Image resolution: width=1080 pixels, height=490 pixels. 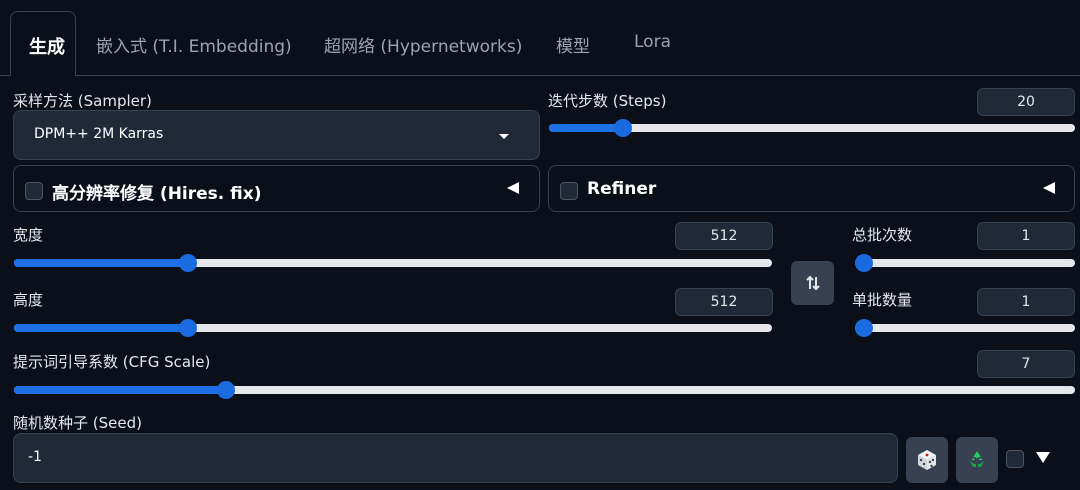 I want to click on cfg-scale-label: 提示词引导系数 (CFG Scale), so click(x=112, y=362).